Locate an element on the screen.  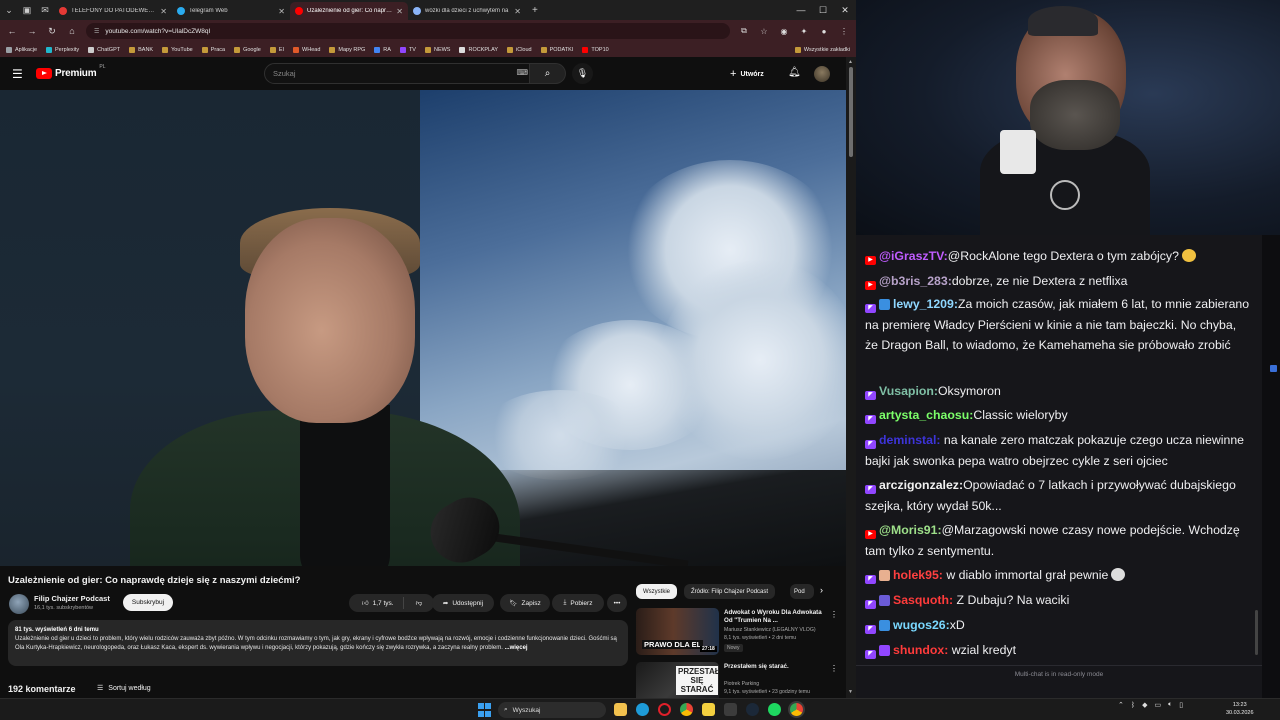
tab-search-icon: ⌄ is located at coordinates (9, 10).